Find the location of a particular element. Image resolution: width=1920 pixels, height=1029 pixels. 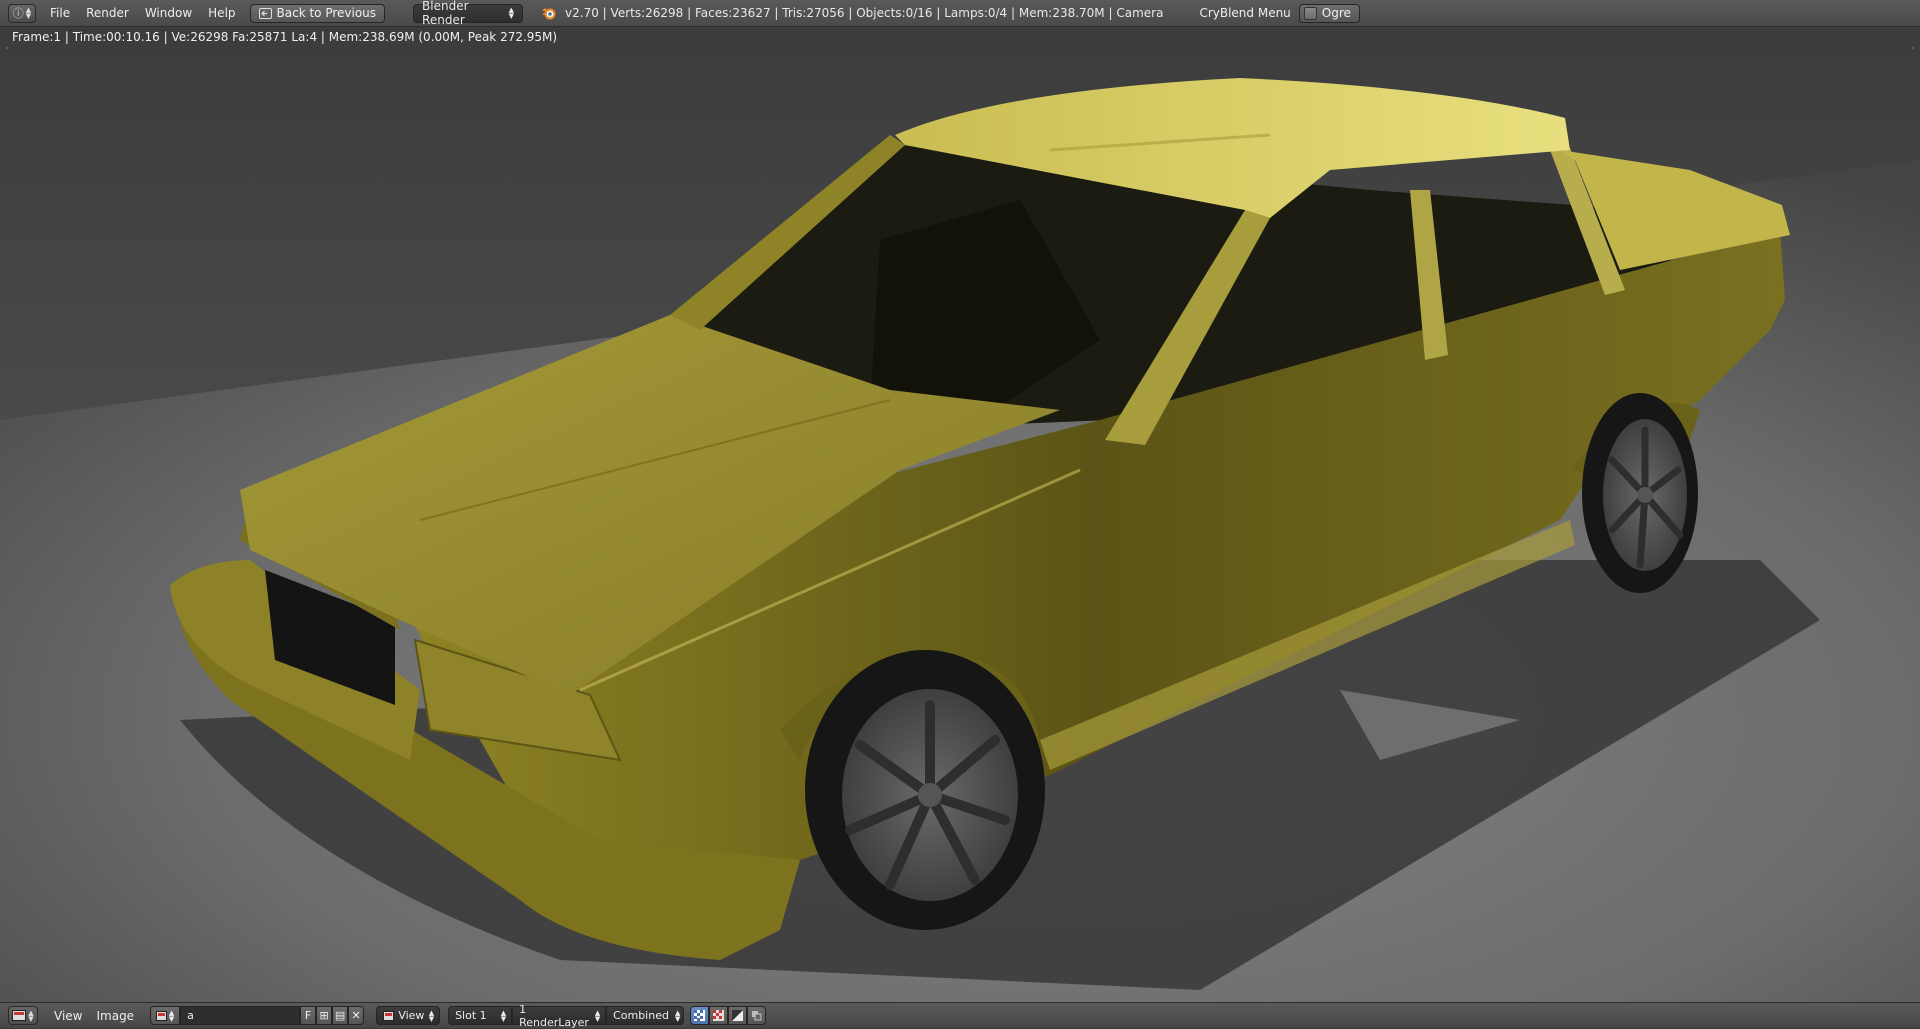

ogre-label: Ogre is located at coordinates (1336, 13).